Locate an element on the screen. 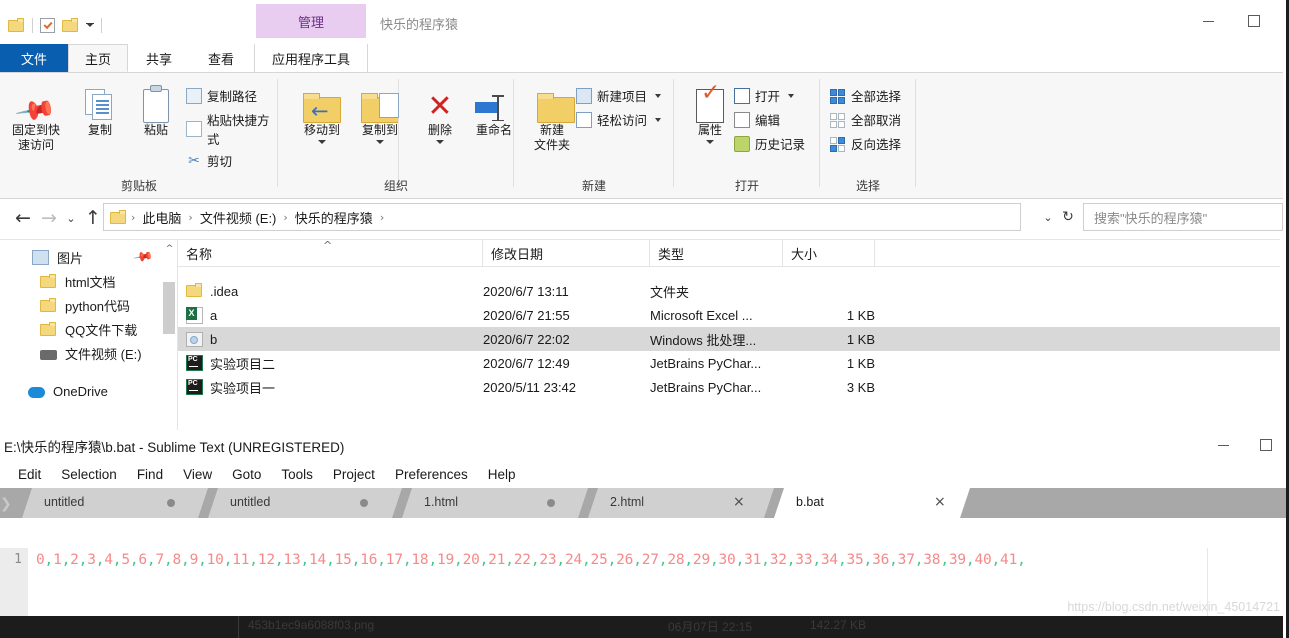  new-item-button: 新建项目 is located at coordinates (619, 95).